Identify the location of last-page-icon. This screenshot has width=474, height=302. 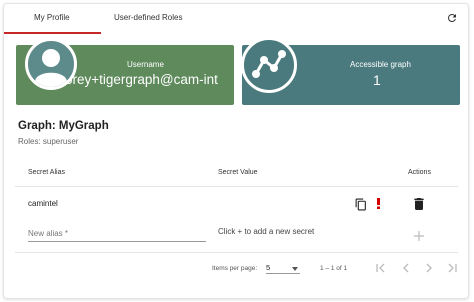
(452, 268).